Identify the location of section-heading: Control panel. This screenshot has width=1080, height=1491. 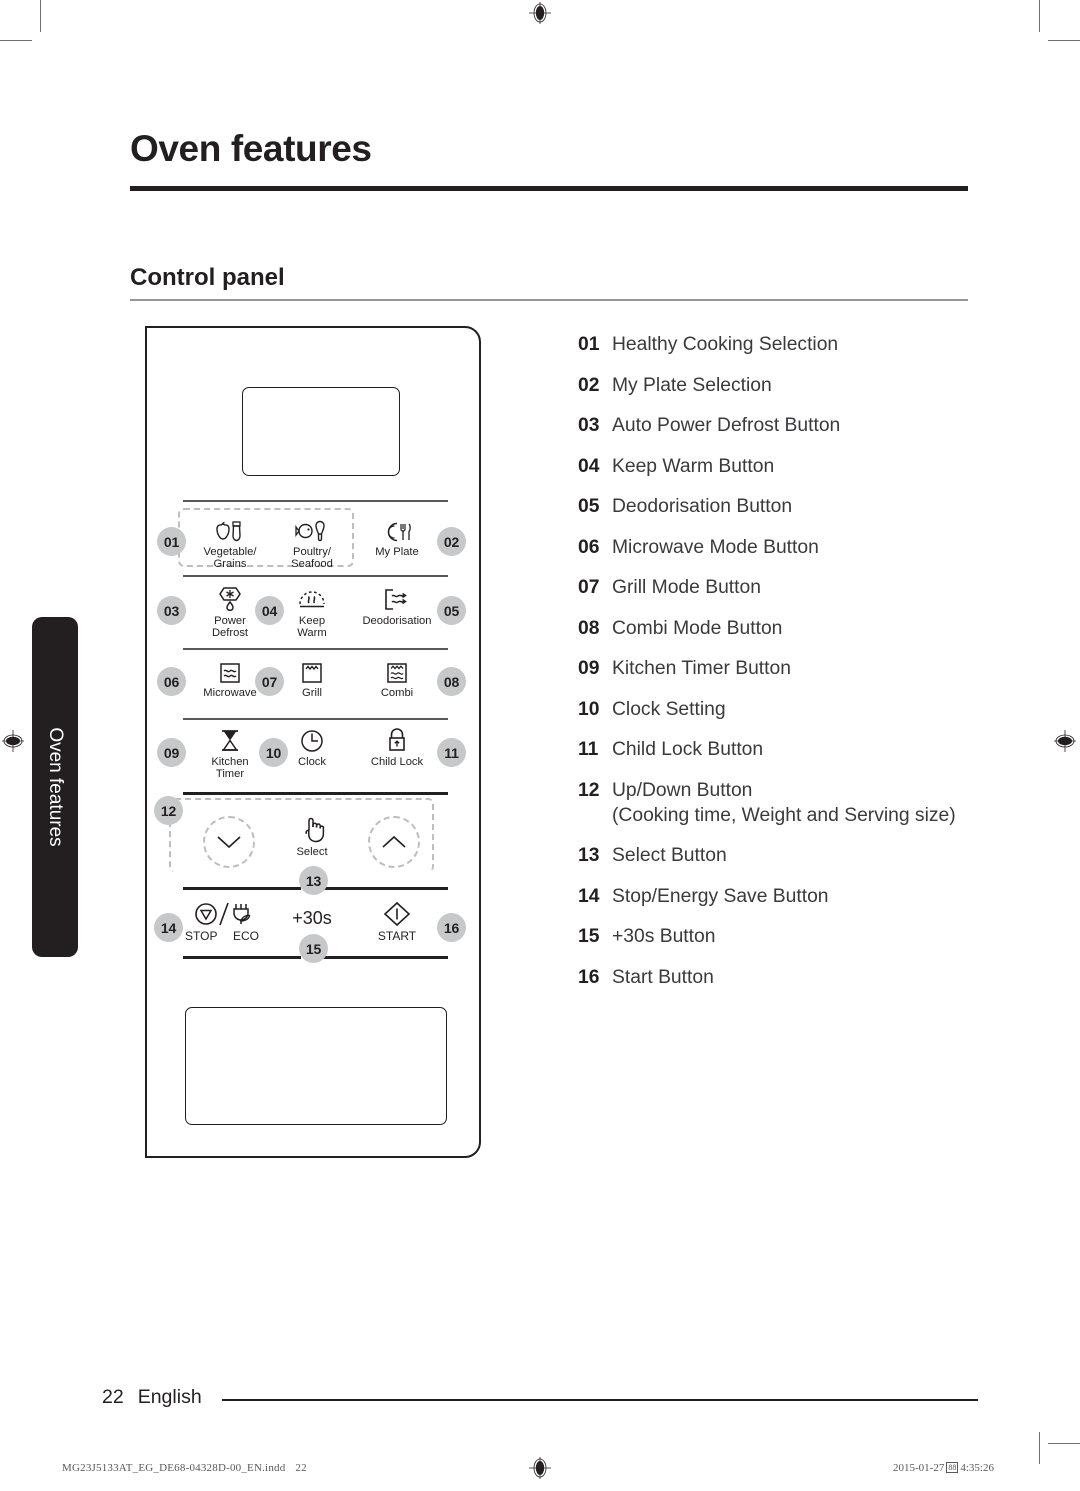
(207, 277).